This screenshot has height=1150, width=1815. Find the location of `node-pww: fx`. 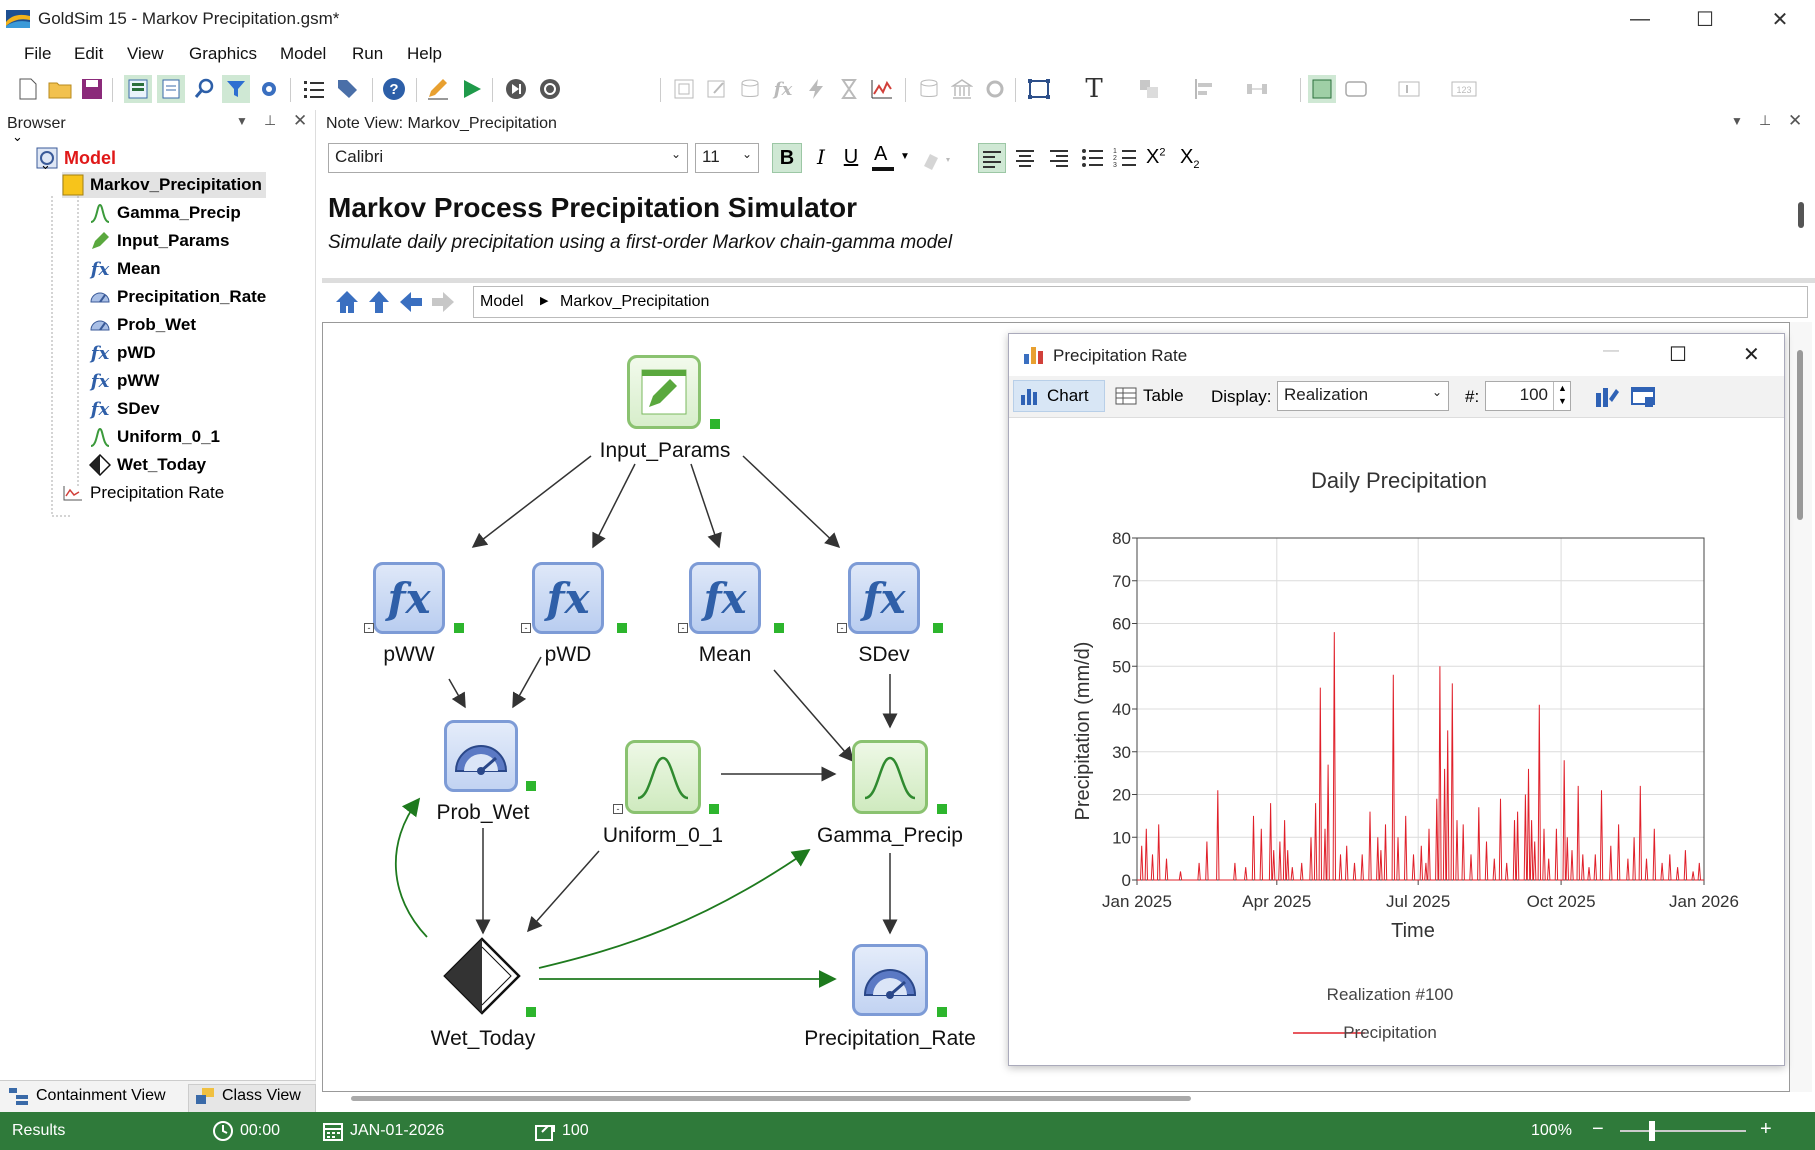

node-pww: fx is located at coordinates (409, 598).